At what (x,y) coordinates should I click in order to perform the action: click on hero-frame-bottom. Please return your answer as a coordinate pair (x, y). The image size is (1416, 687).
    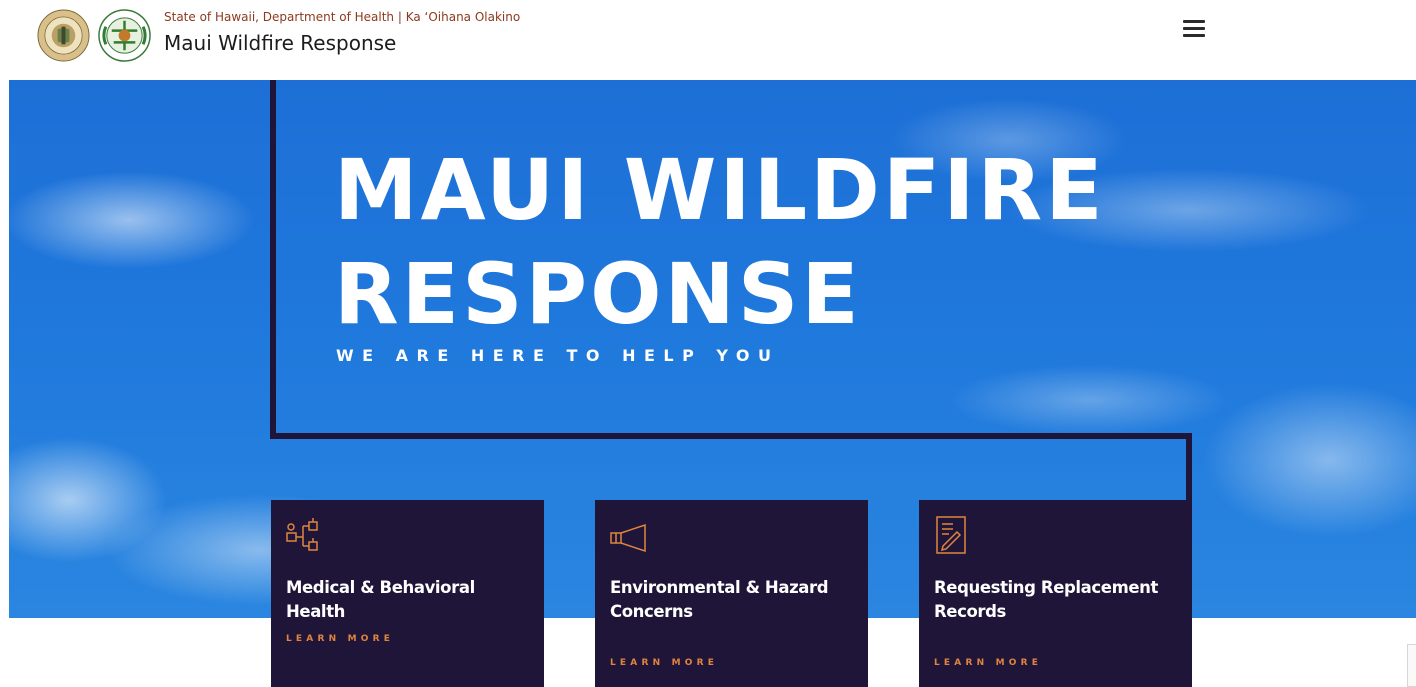
    Looking at the image, I should click on (731, 436).